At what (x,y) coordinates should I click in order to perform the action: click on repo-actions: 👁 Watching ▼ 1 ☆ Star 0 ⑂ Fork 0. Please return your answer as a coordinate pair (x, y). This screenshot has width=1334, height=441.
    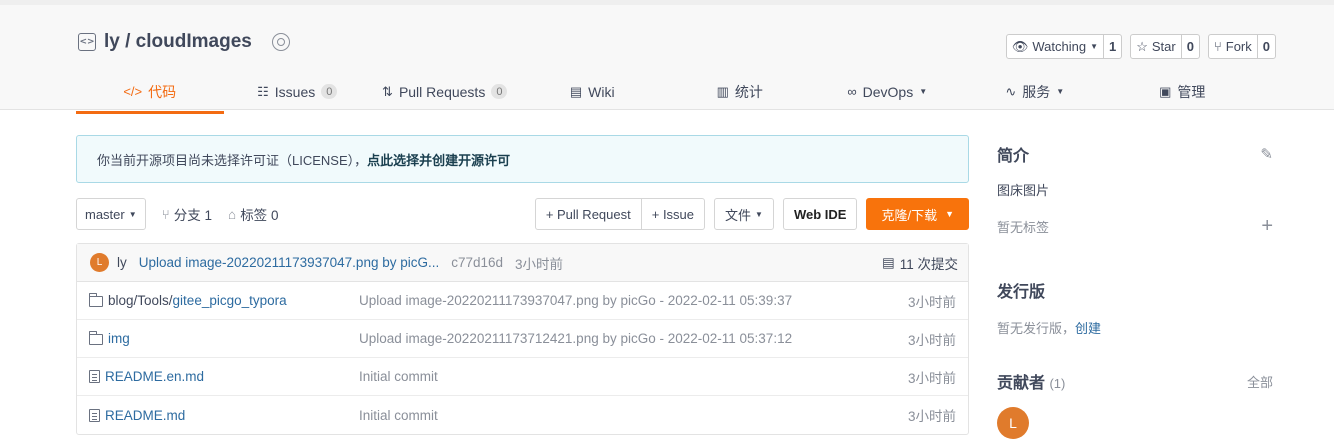
    Looking at the image, I should click on (1140, 46).